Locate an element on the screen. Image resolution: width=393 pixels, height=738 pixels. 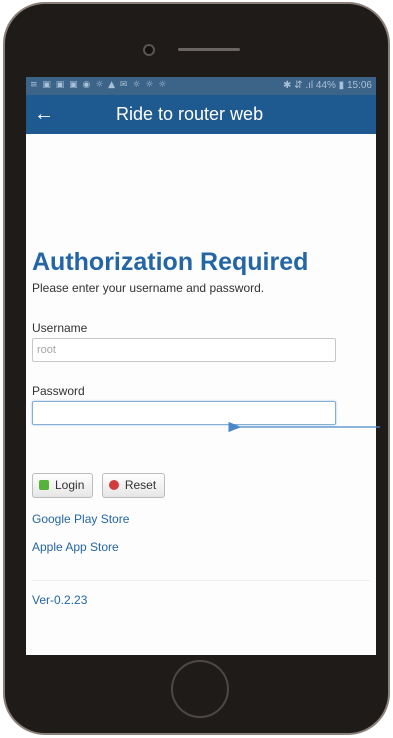
login-button: Login is located at coordinates (63, 485).